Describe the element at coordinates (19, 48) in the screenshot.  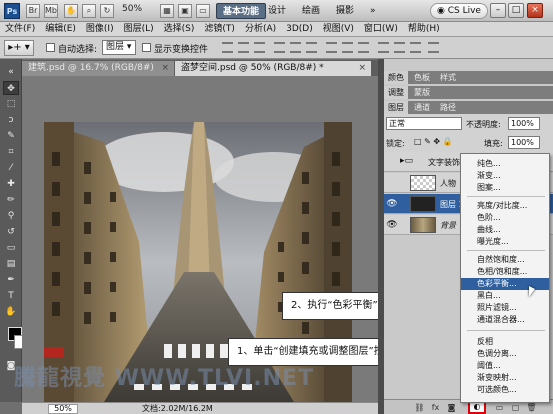
I see `tool-preset-picker: ▸+ ▾` at that location.